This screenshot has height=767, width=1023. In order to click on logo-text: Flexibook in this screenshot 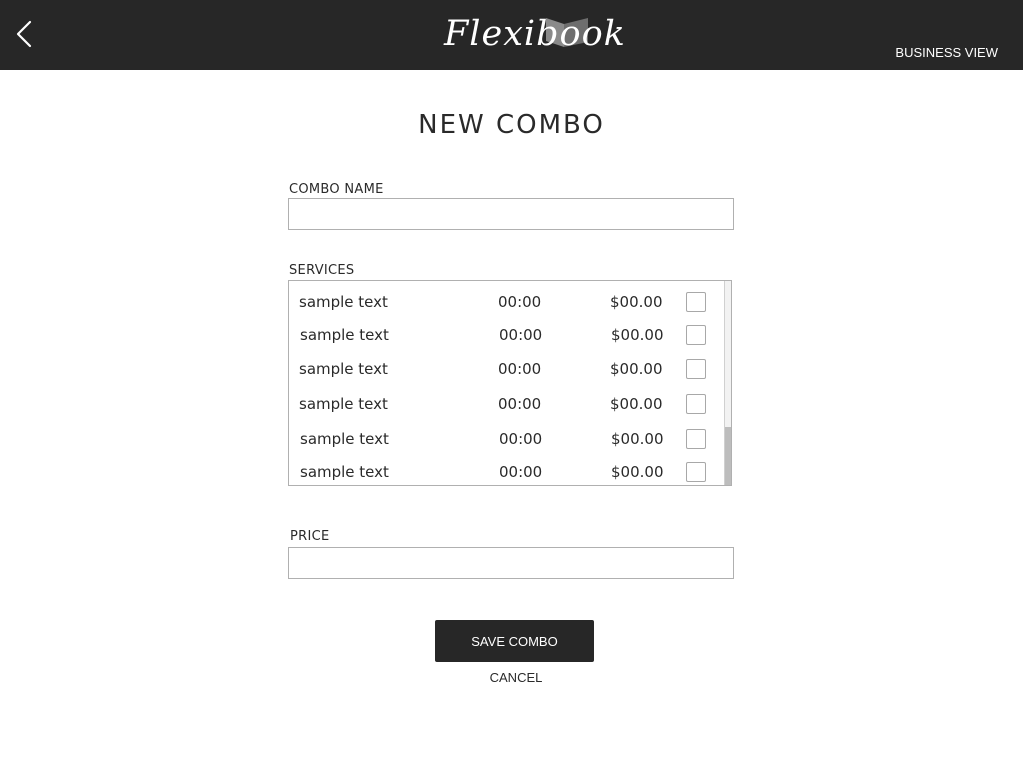, I will do `click(535, 34)`.